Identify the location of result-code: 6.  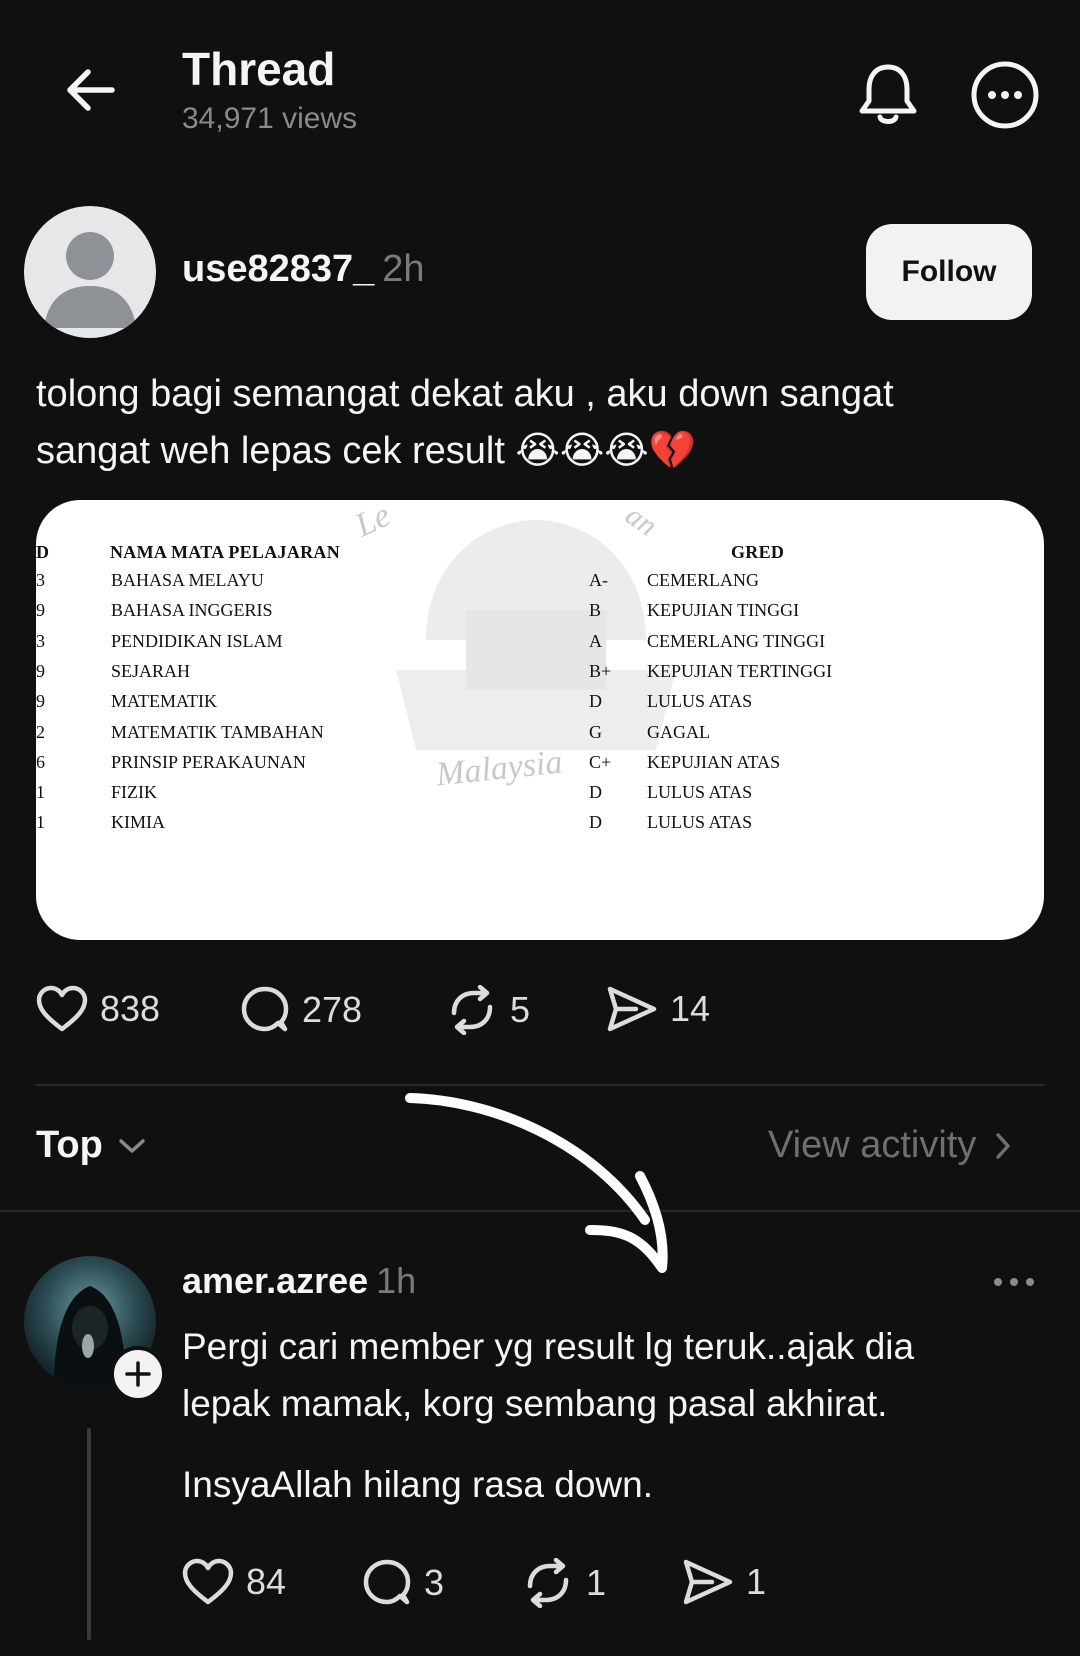
(40, 761).